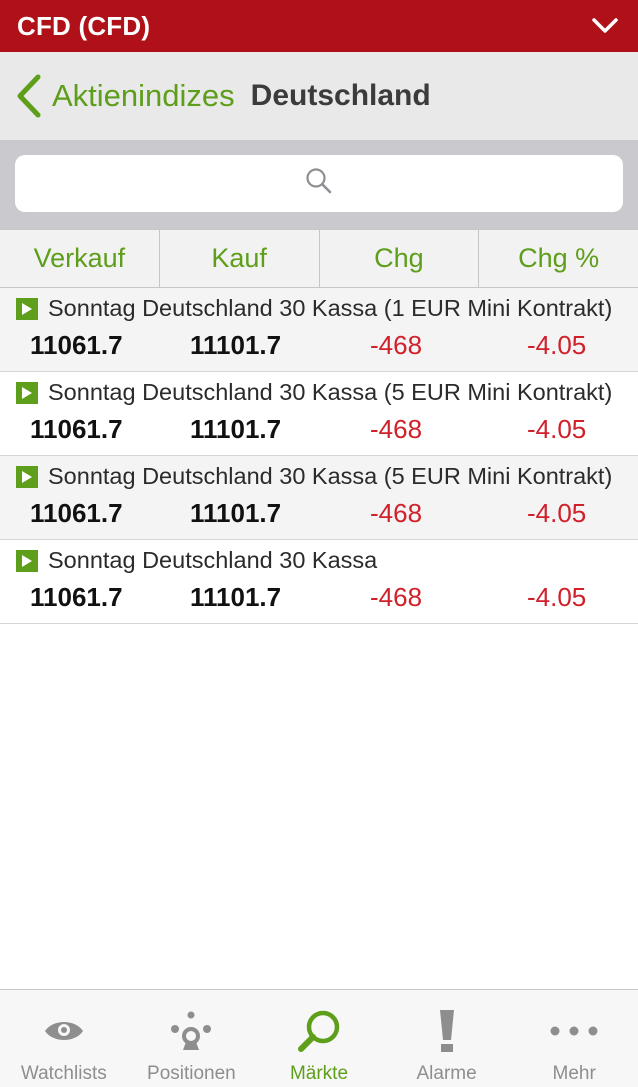  I want to click on search-field, so click(319, 183).